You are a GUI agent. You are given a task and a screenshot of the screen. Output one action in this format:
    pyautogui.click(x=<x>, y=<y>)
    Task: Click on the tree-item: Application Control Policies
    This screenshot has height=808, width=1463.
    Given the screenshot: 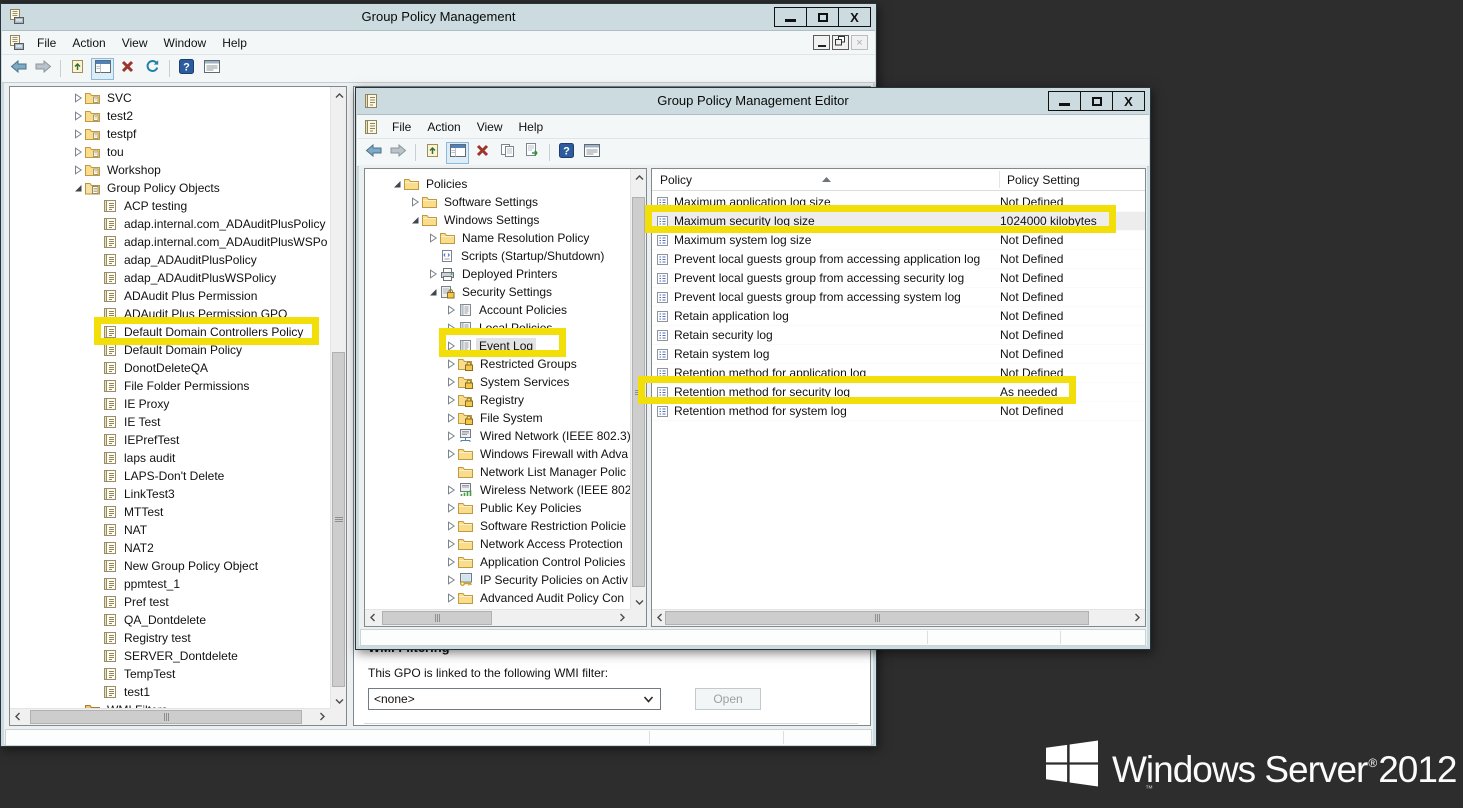 What is the action you would take?
    pyautogui.click(x=497, y=562)
    